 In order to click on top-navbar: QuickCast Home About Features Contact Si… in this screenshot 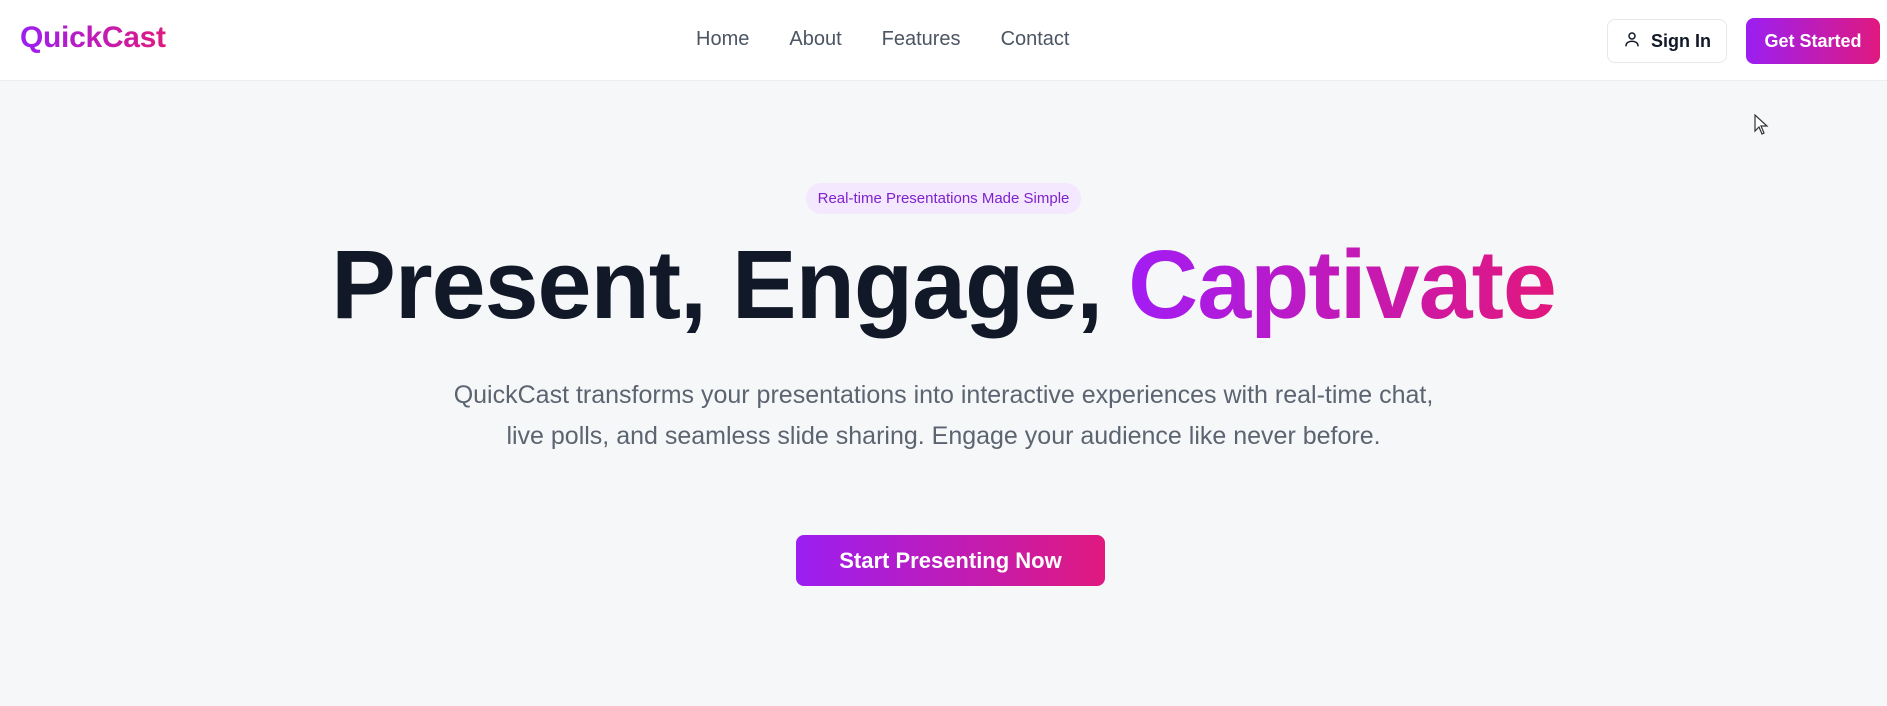, I will do `click(943, 40)`.